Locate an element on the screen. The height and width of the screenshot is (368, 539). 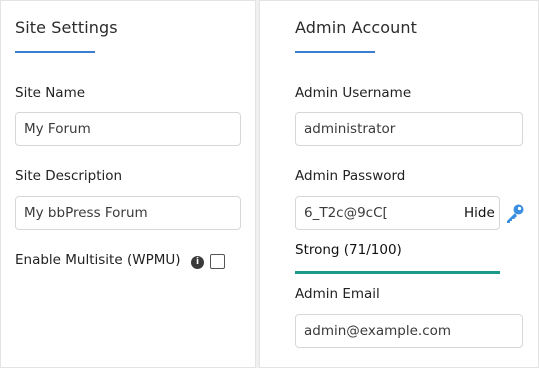
admin-username-label: Admin Username is located at coordinates (353, 93).